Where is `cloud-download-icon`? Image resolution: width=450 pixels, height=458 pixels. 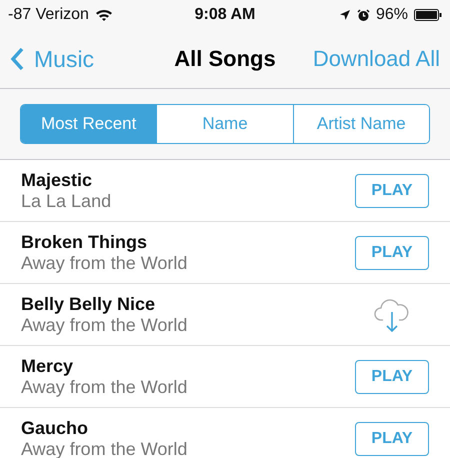 cloud-download-icon is located at coordinates (392, 315).